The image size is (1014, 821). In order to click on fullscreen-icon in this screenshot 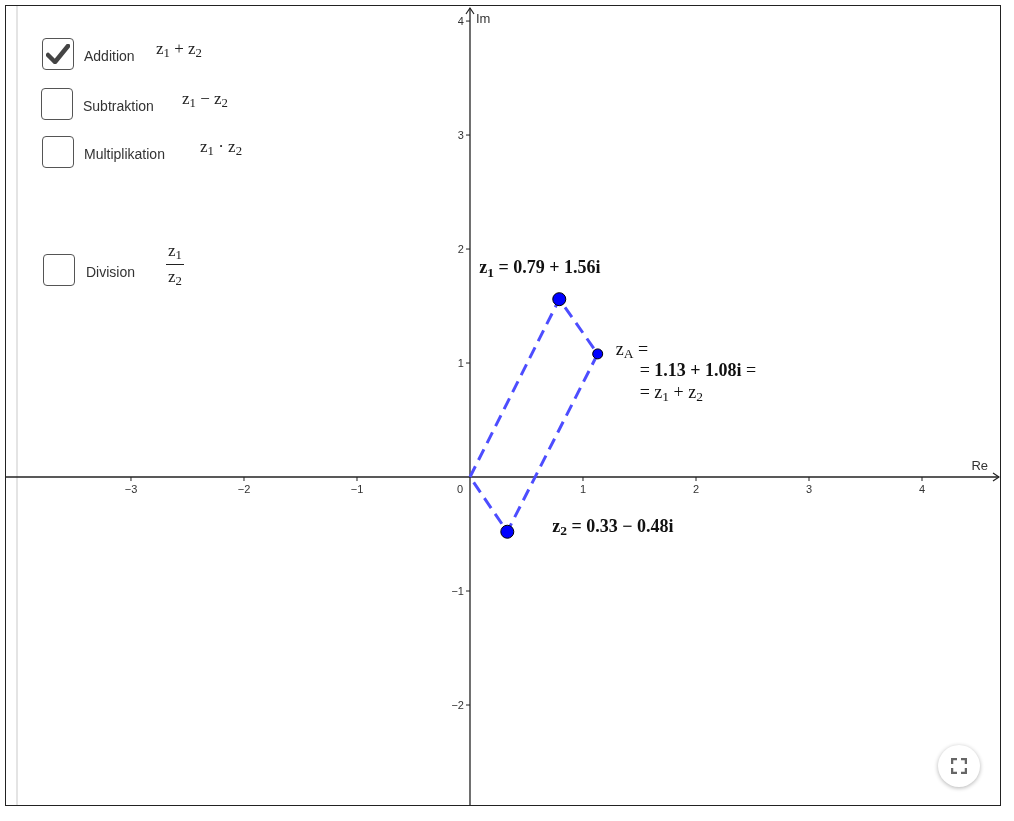, I will do `click(959, 766)`.